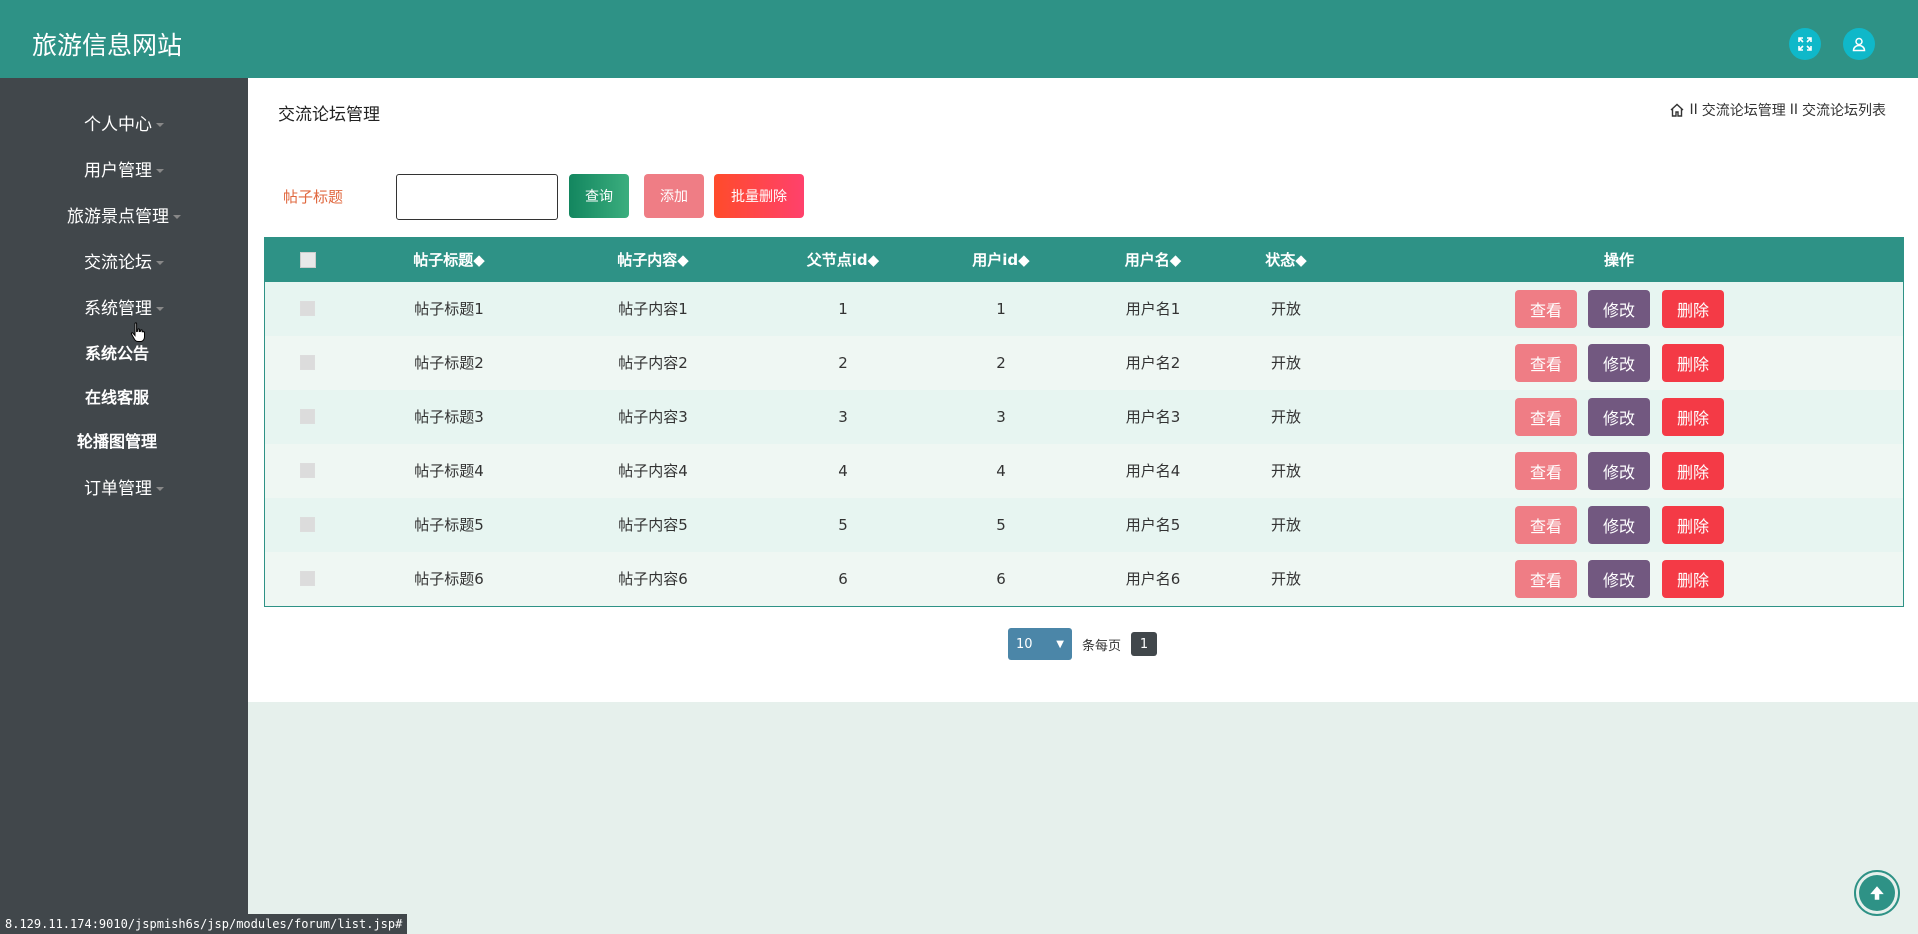 The image size is (1918, 934). What do you see at coordinates (653, 525) in the screenshot?
I see `cell-content: 帖子内容5` at bounding box center [653, 525].